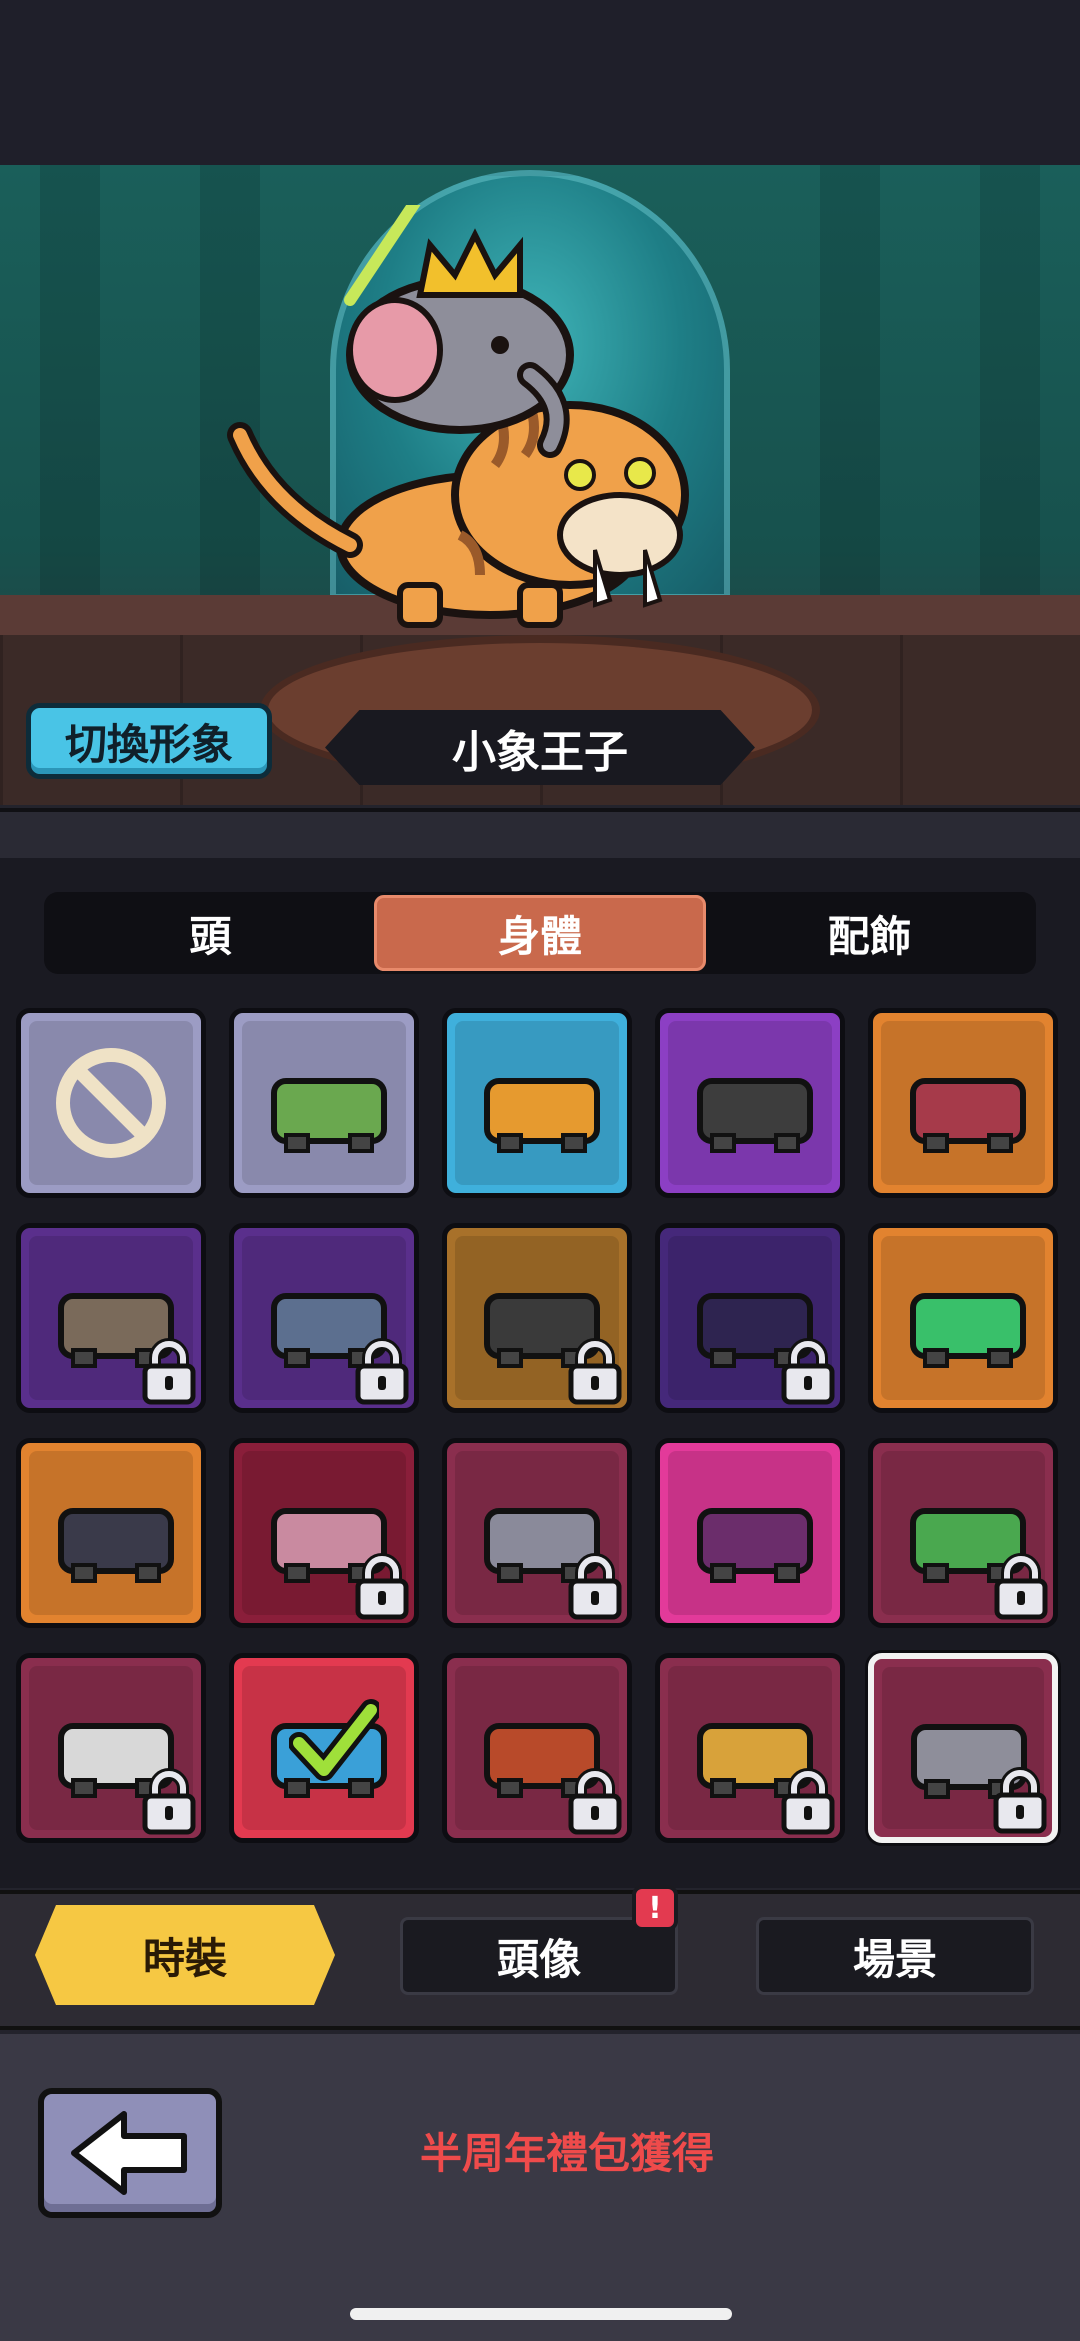 The height and width of the screenshot is (2341, 1080). I want to click on item-tile-rabbit-suit, so click(324, 1533).